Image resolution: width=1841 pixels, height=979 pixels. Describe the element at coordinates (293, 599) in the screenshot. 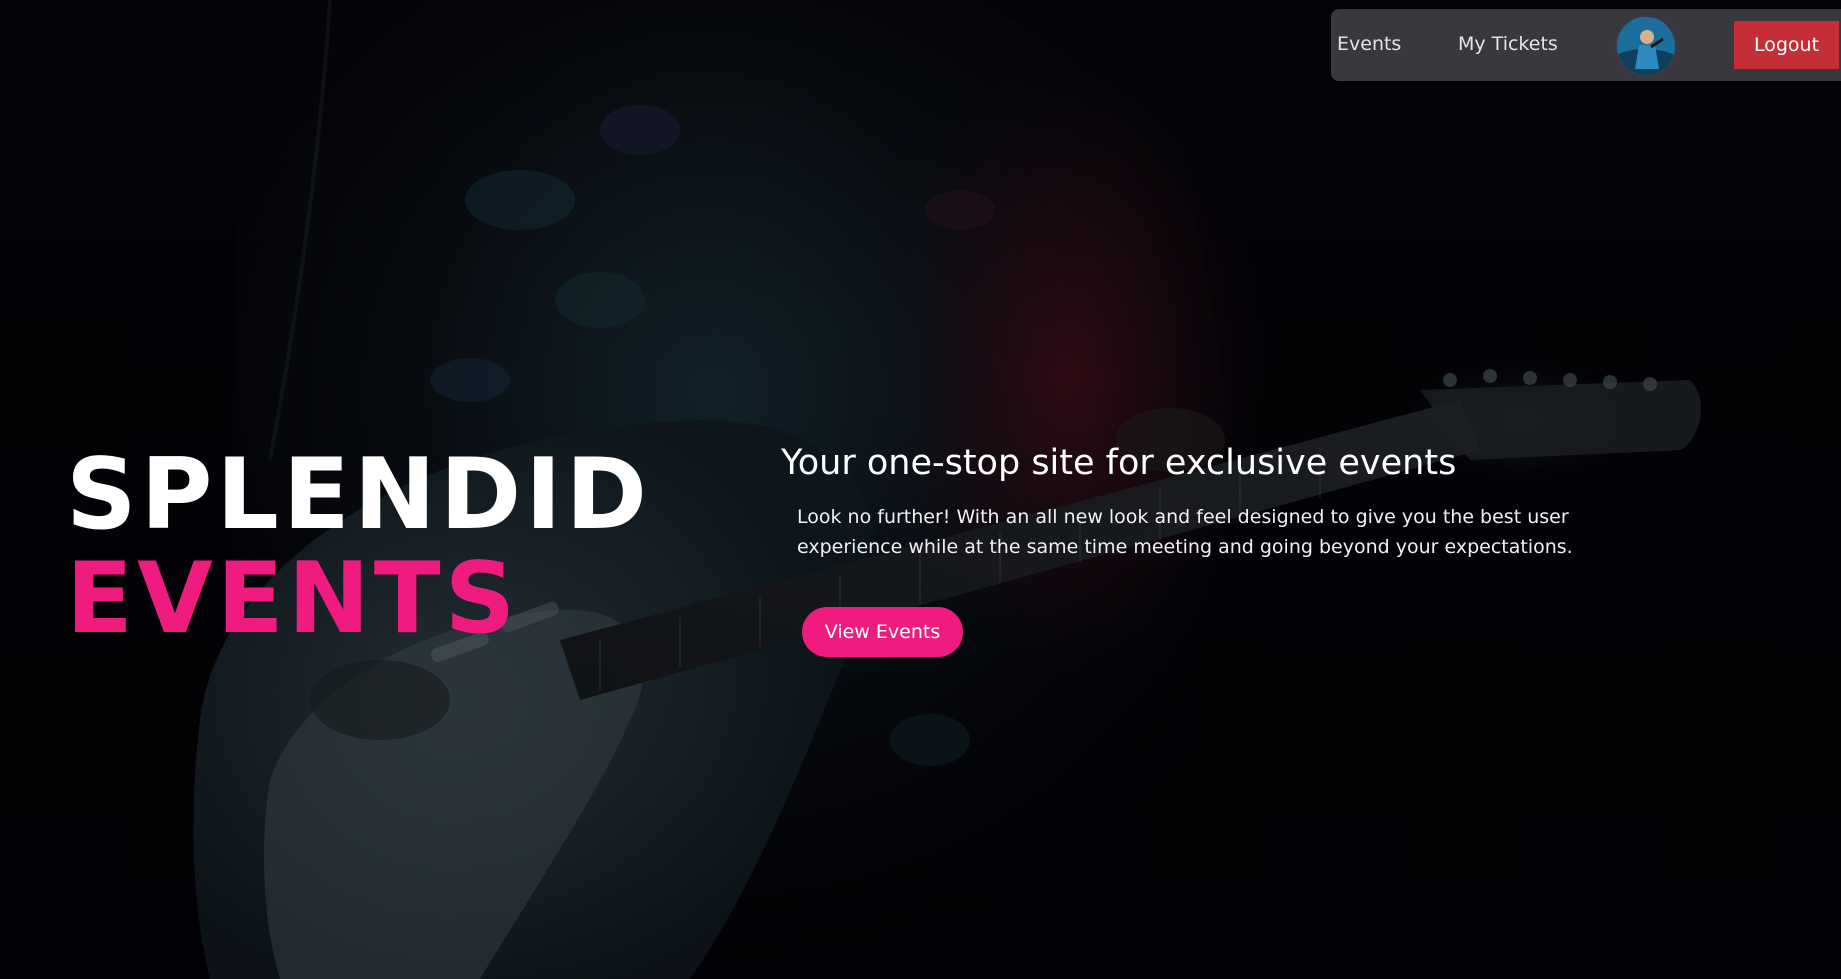

I see `brand-title-line-2: EVENTS` at that location.